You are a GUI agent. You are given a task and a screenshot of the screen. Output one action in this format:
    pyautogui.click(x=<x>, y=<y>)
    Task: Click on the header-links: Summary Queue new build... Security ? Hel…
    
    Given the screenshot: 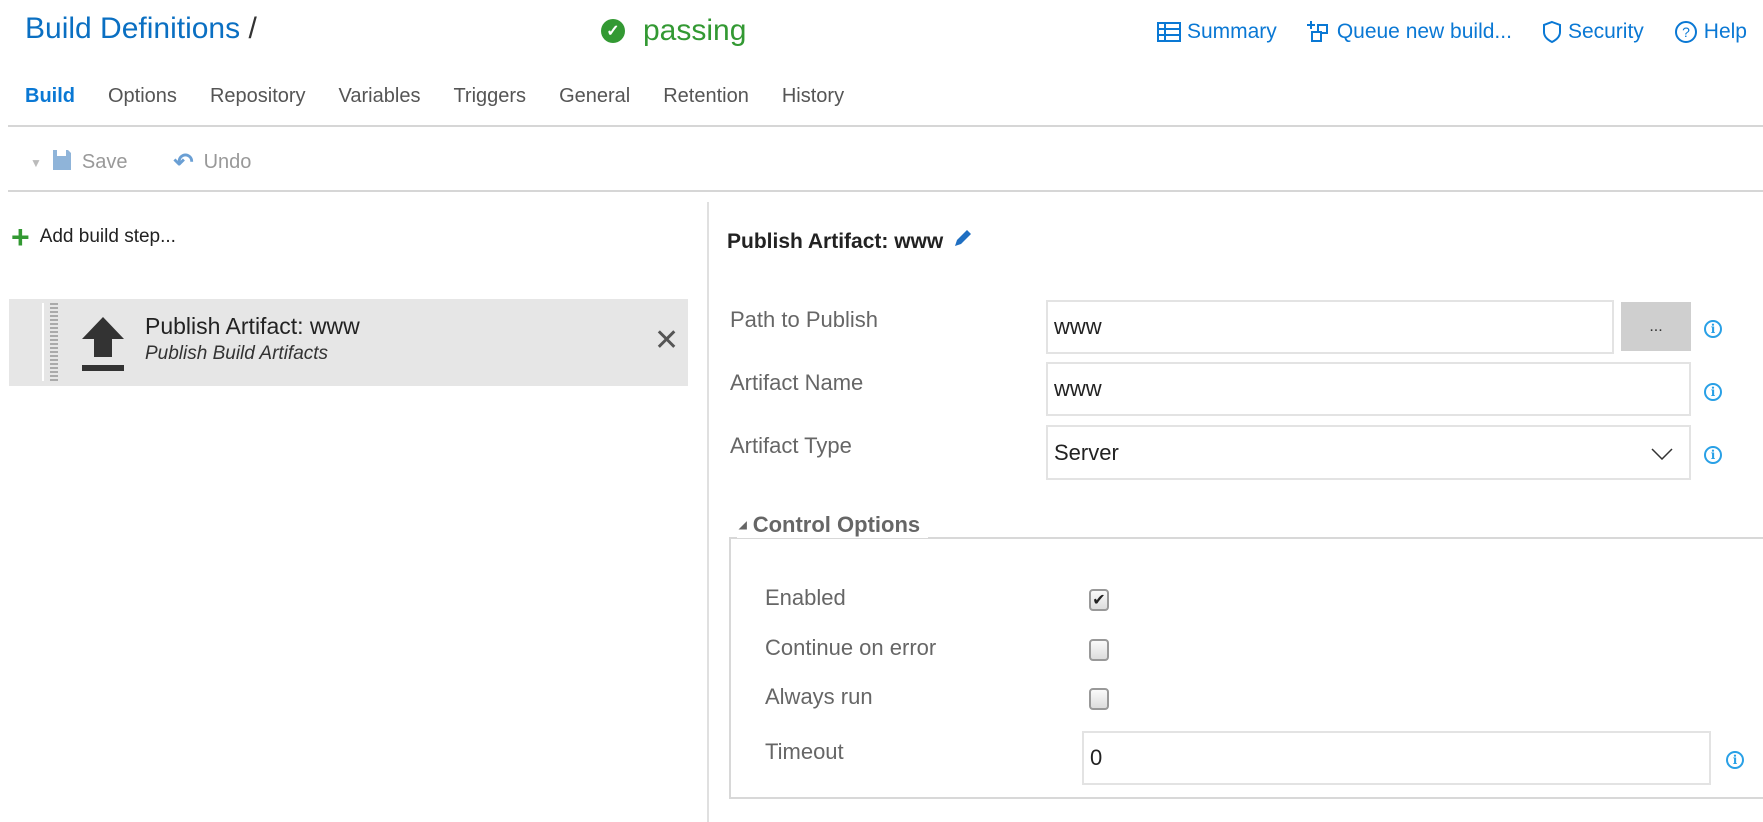 What is the action you would take?
    pyautogui.click(x=1451, y=32)
    